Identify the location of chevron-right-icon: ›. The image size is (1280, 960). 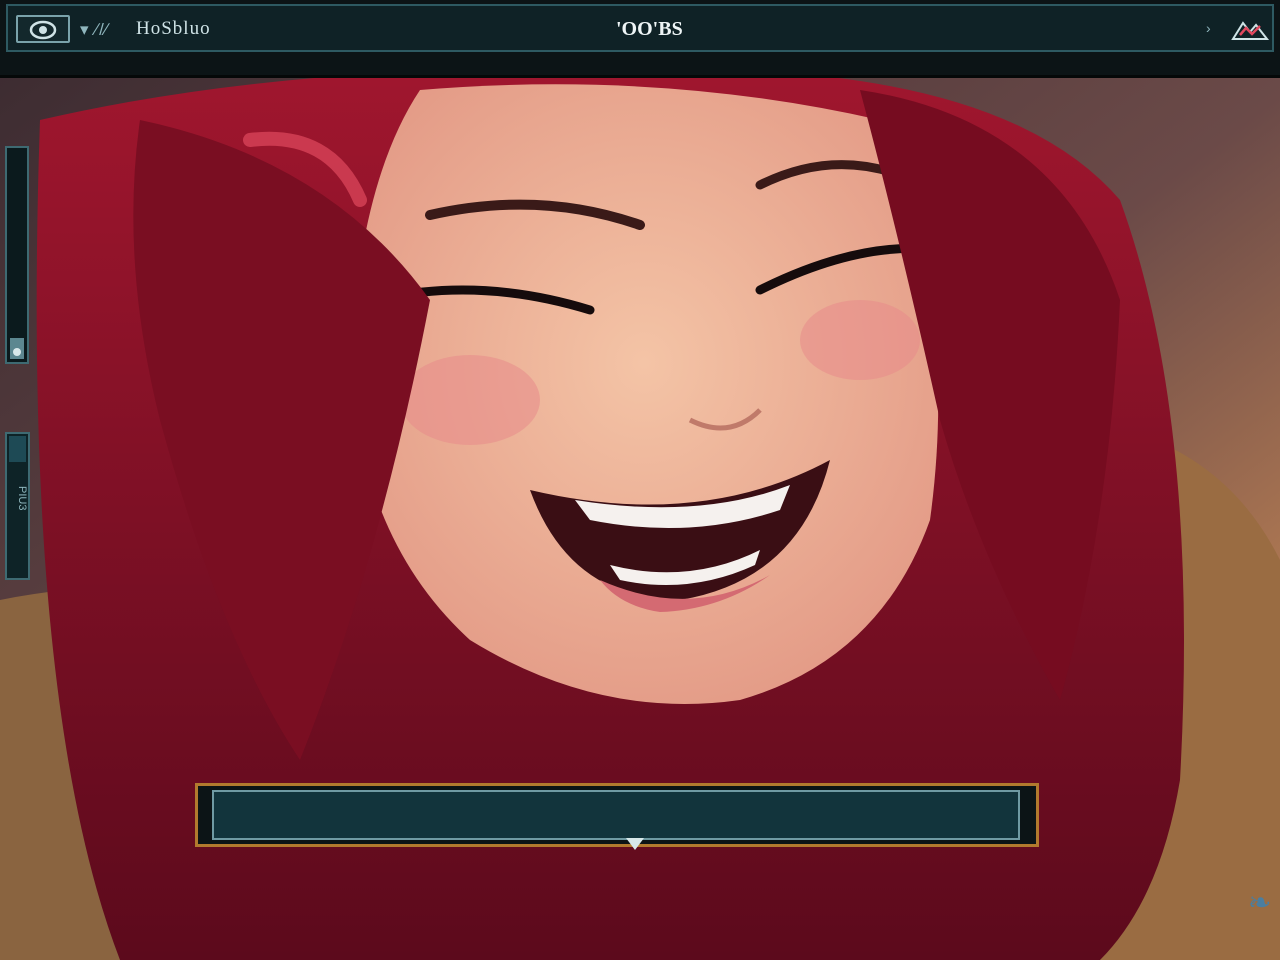
(1208, 28).